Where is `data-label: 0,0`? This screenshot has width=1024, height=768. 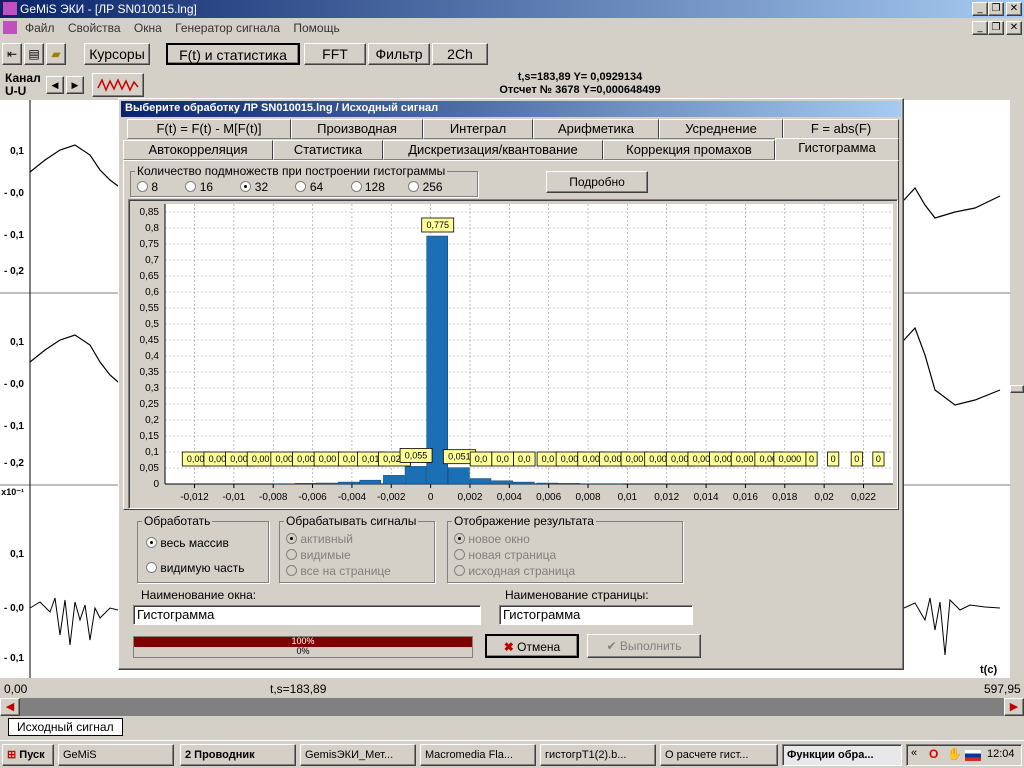
data-label: 0,0 is located at coordinates (524, 459).